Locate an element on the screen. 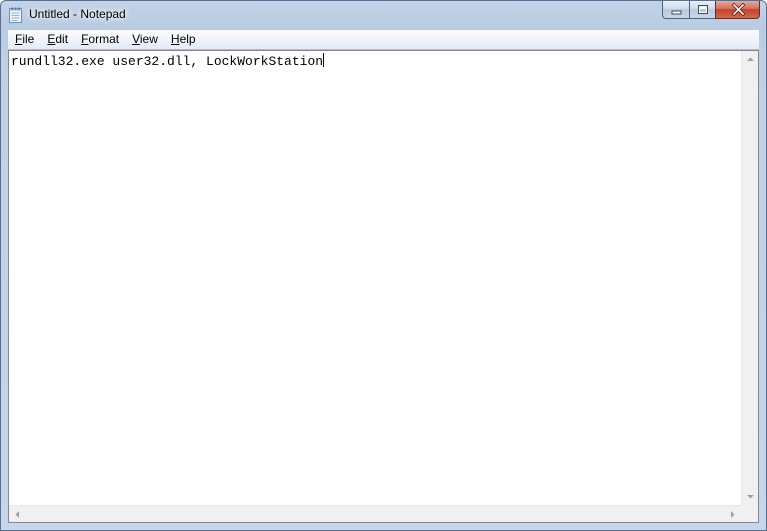 This screenshot has width=767, height=531. caption-buttons is located at coordinates (711, 10).